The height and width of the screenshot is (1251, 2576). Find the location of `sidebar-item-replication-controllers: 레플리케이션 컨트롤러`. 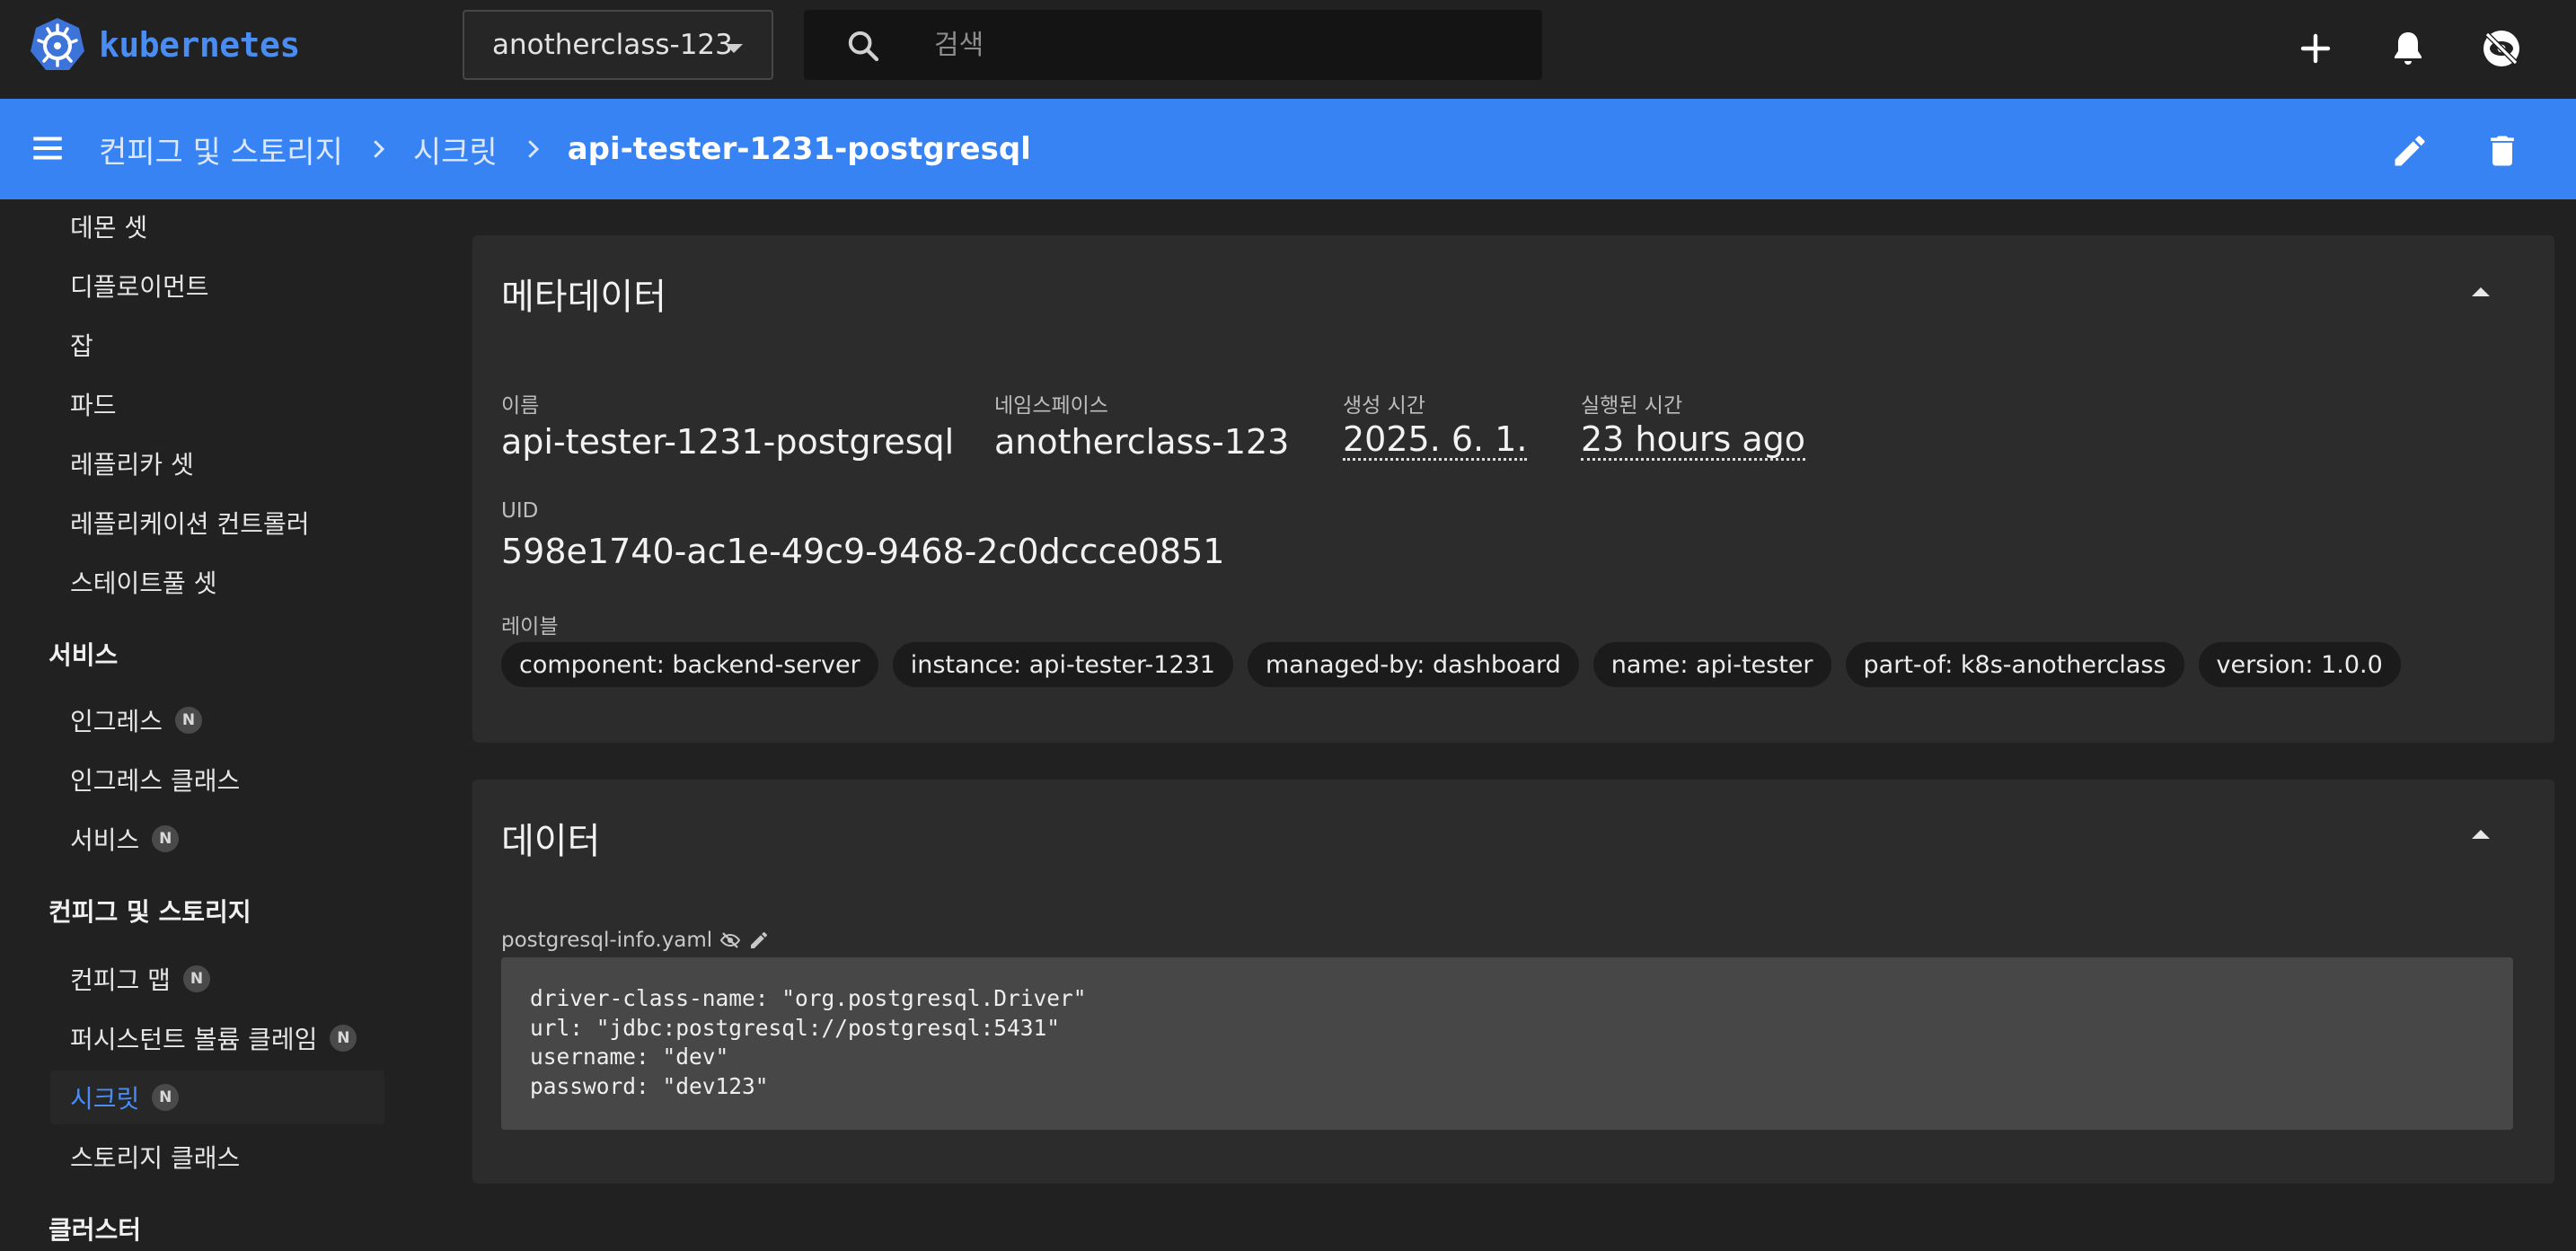

sidebar-item-replication-controllers: 레플리케이션 컨트롤러 is located at coordinates (217, 523).